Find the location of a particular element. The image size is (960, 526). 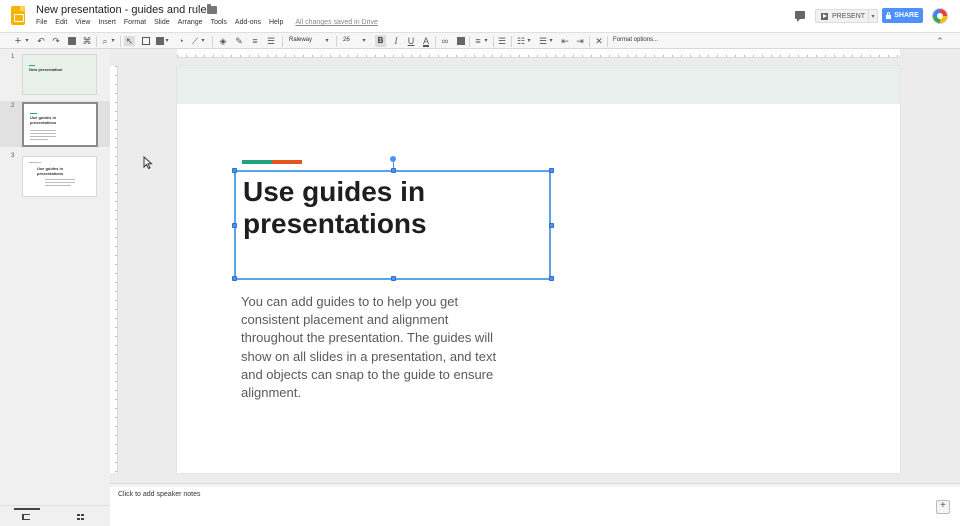

undo-icon: ↶ is located at coordinates (41, 41).